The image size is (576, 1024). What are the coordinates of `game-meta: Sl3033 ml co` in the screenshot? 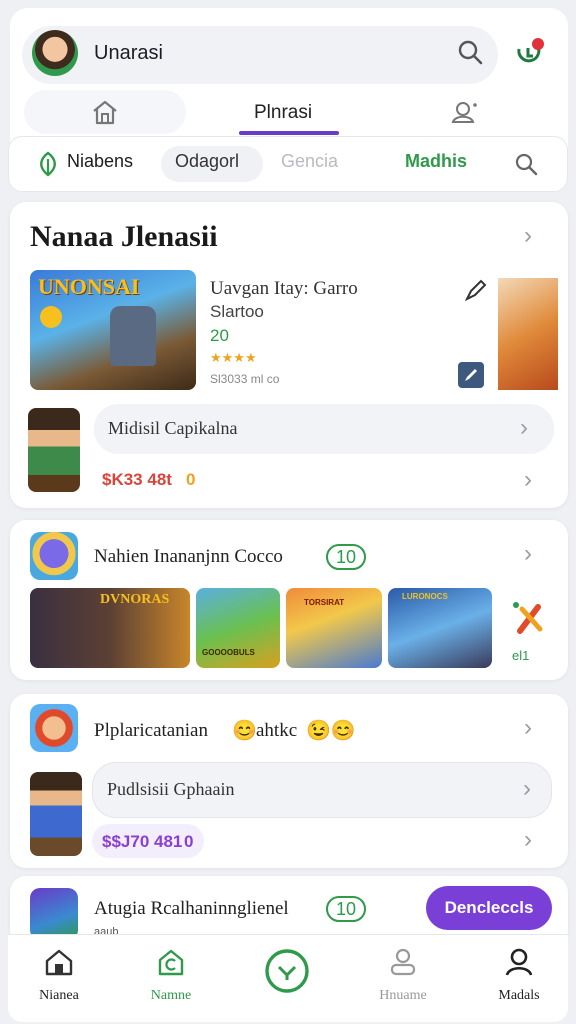 It's located at (245, 379).